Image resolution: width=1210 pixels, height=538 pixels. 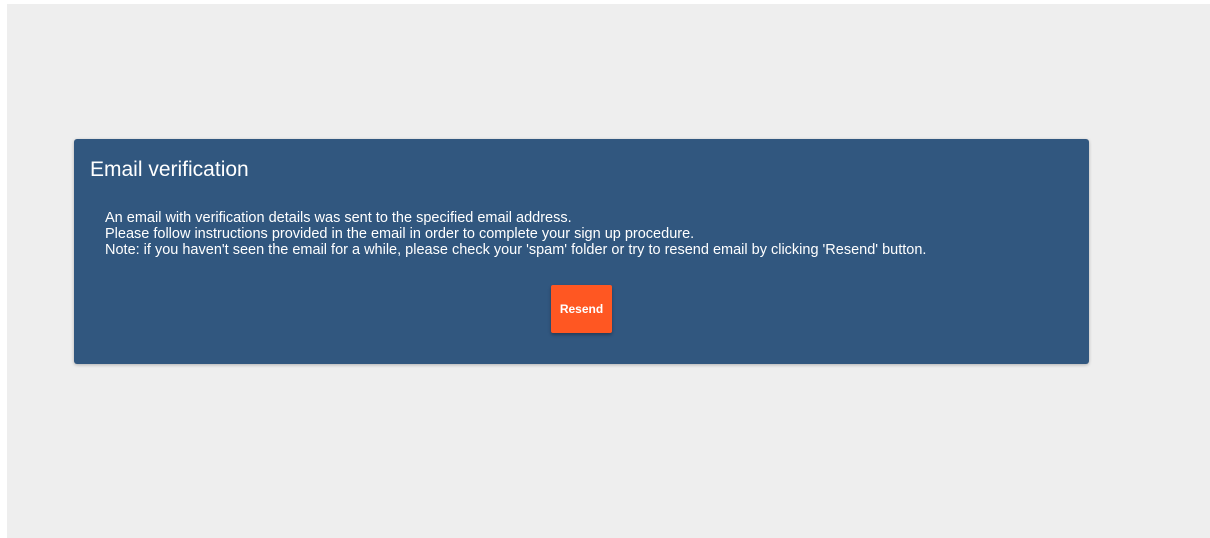 What do you see at coordinates (581, 309) in the screenshot?
I see `resend-button: Resend` at bounding box center [581, 309].